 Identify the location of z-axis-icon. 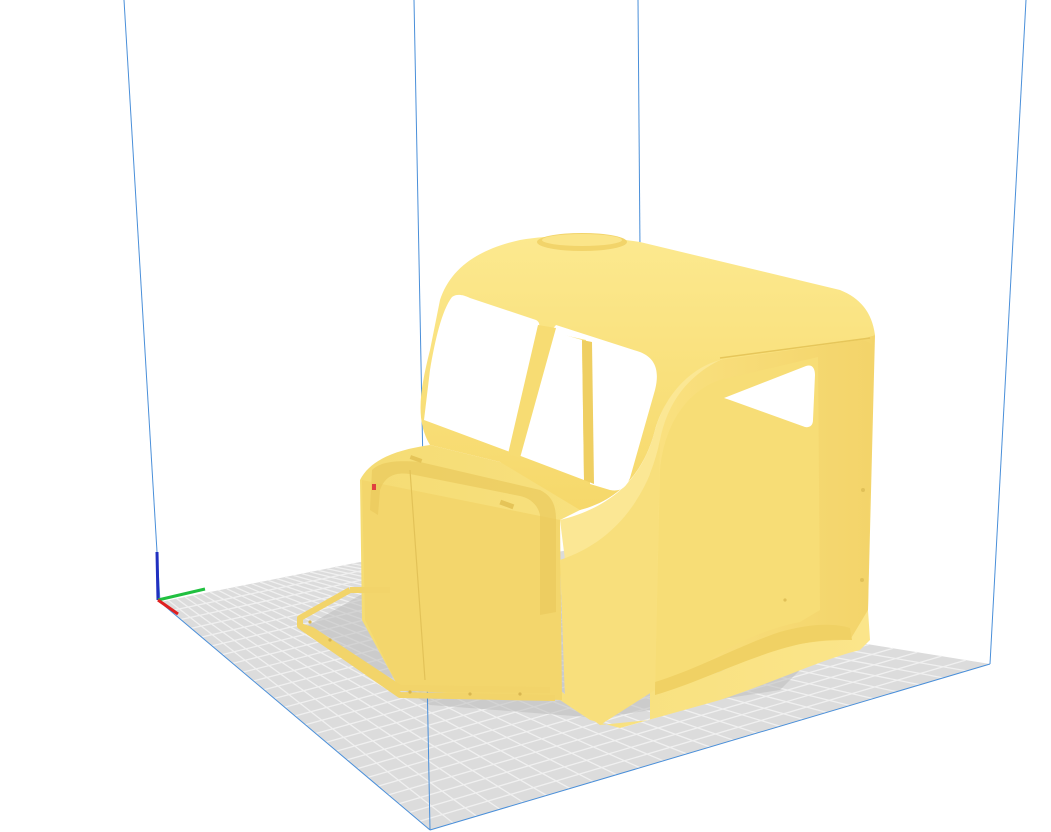
(157, 576).